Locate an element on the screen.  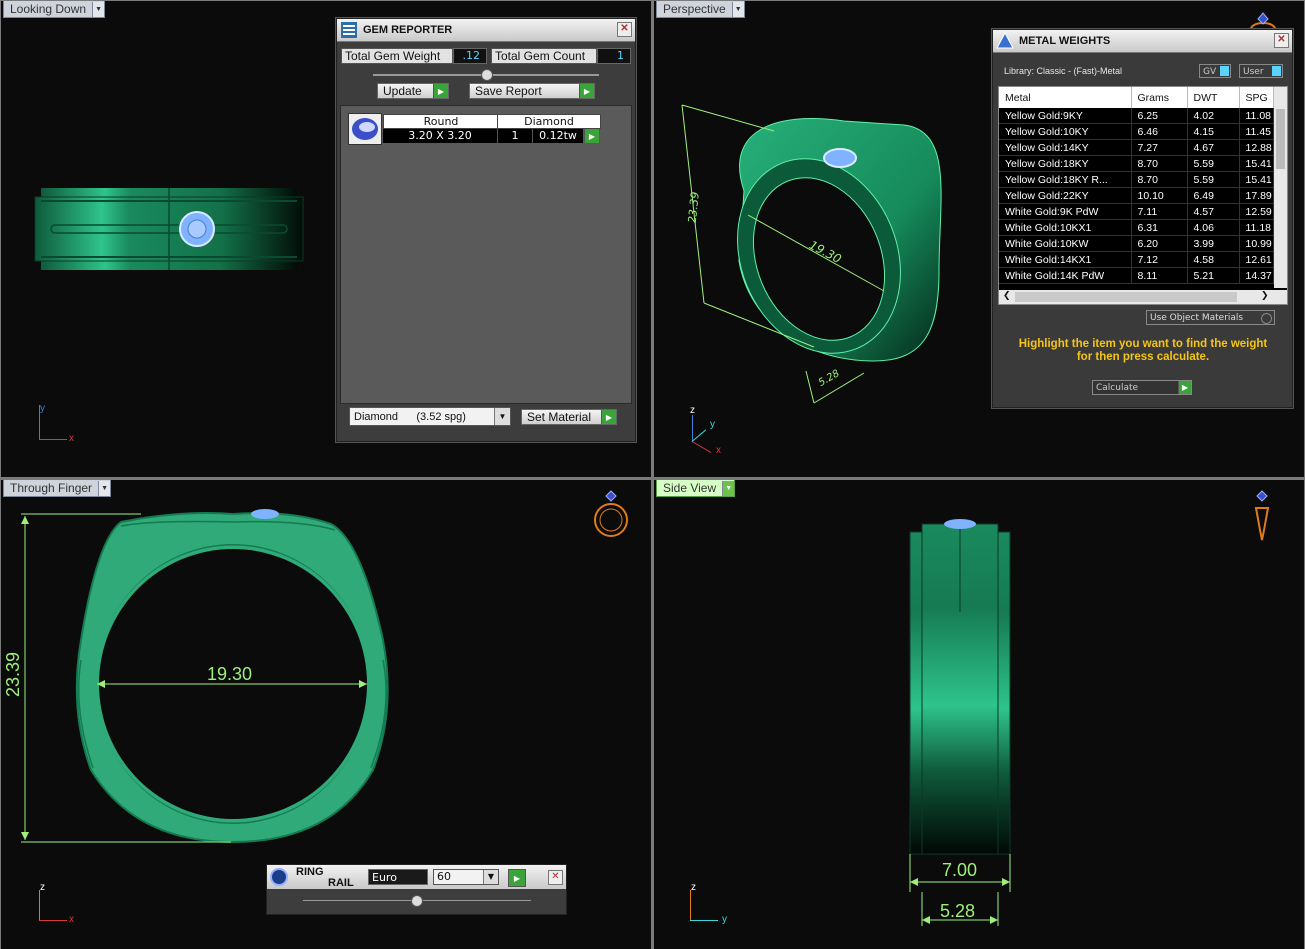
table-cell: Yellow Gold:10KY is located at coordinates (1065, 131).